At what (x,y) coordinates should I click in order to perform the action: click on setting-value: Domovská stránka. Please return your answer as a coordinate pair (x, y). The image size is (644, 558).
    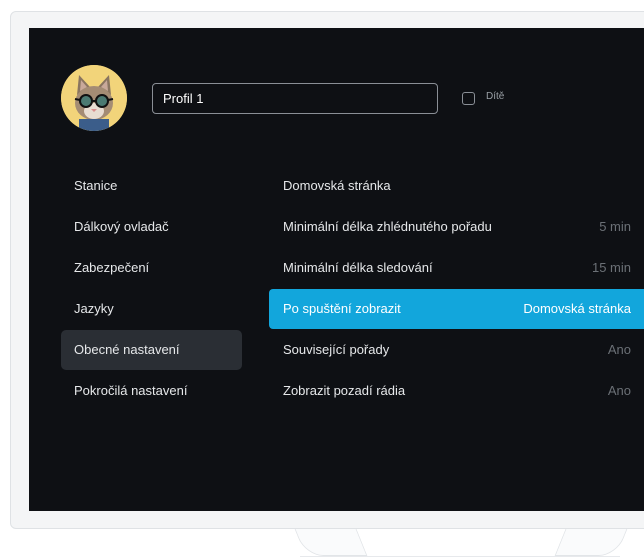
    Looking at the image, I should click on (577, 308).